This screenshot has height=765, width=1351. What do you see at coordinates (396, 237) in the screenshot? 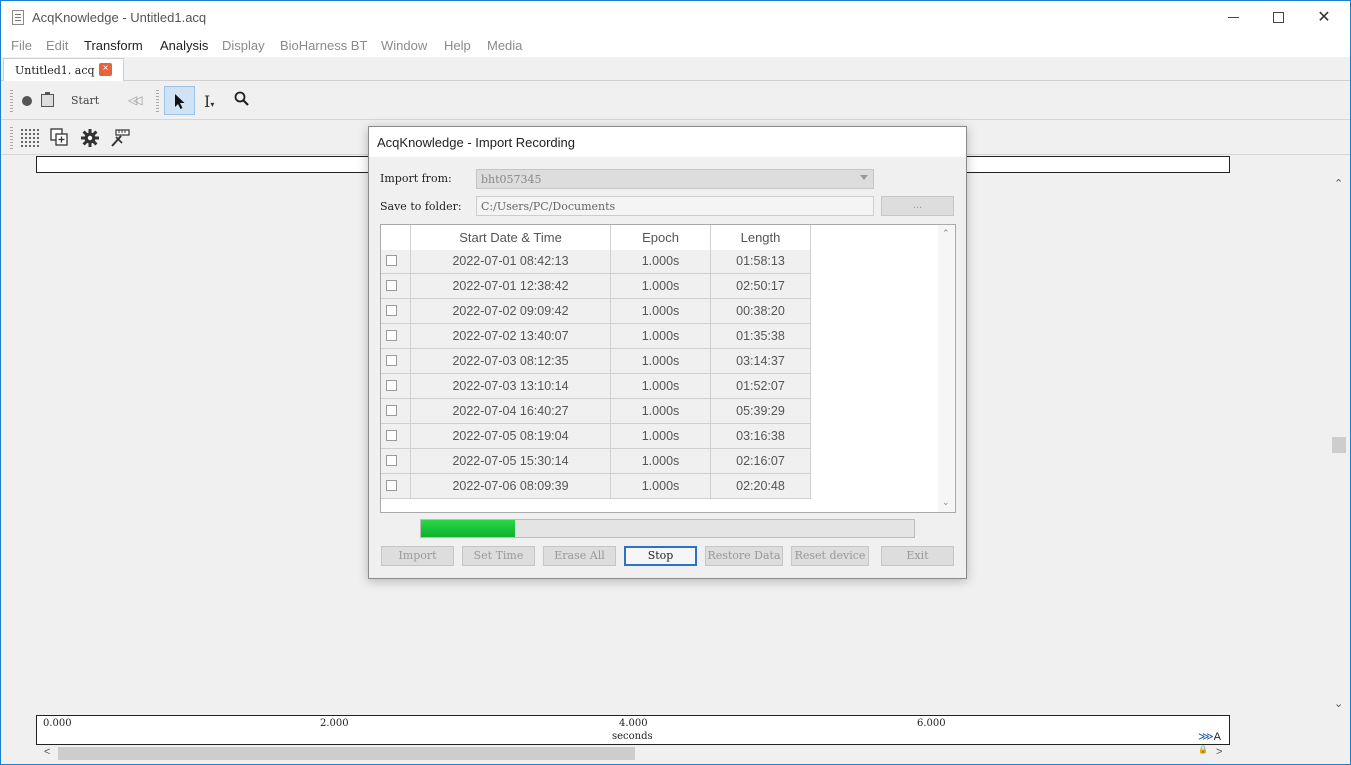
I see `select-column-header` at bounding box center [396, 237].